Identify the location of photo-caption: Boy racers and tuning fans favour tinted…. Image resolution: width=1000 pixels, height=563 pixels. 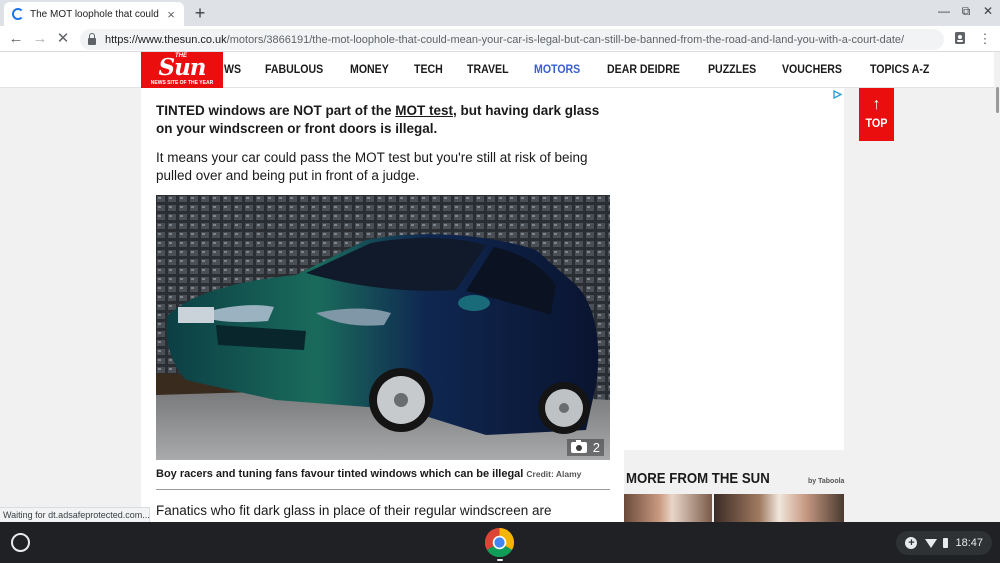
(369, 474).